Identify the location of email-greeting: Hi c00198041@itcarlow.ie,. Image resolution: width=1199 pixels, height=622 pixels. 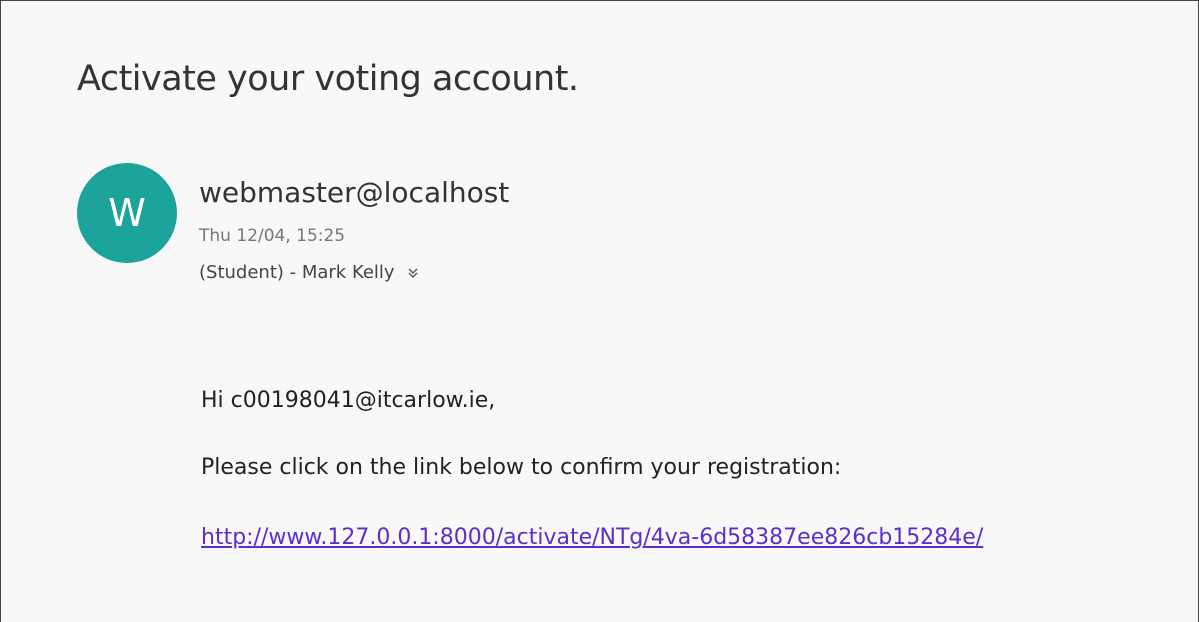
(348, 400).